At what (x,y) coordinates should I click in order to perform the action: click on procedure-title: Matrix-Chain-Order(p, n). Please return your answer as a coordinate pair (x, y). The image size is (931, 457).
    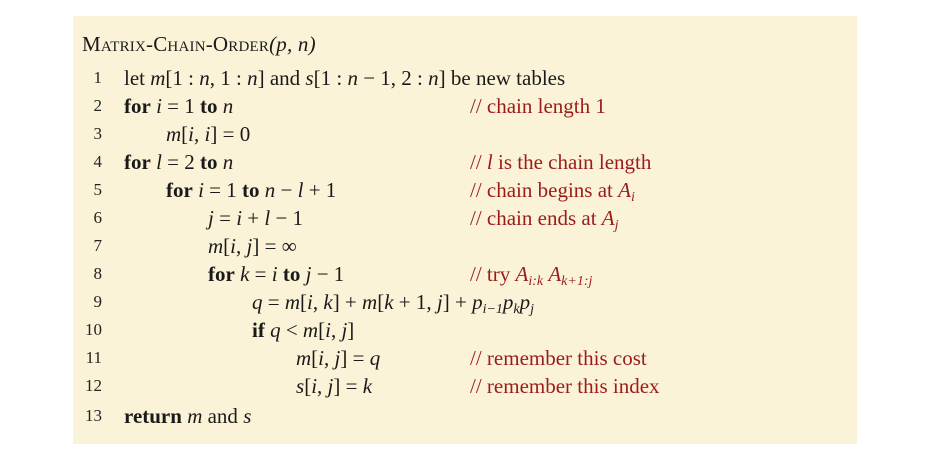
    Looking at the image, I should click on (199, 44).